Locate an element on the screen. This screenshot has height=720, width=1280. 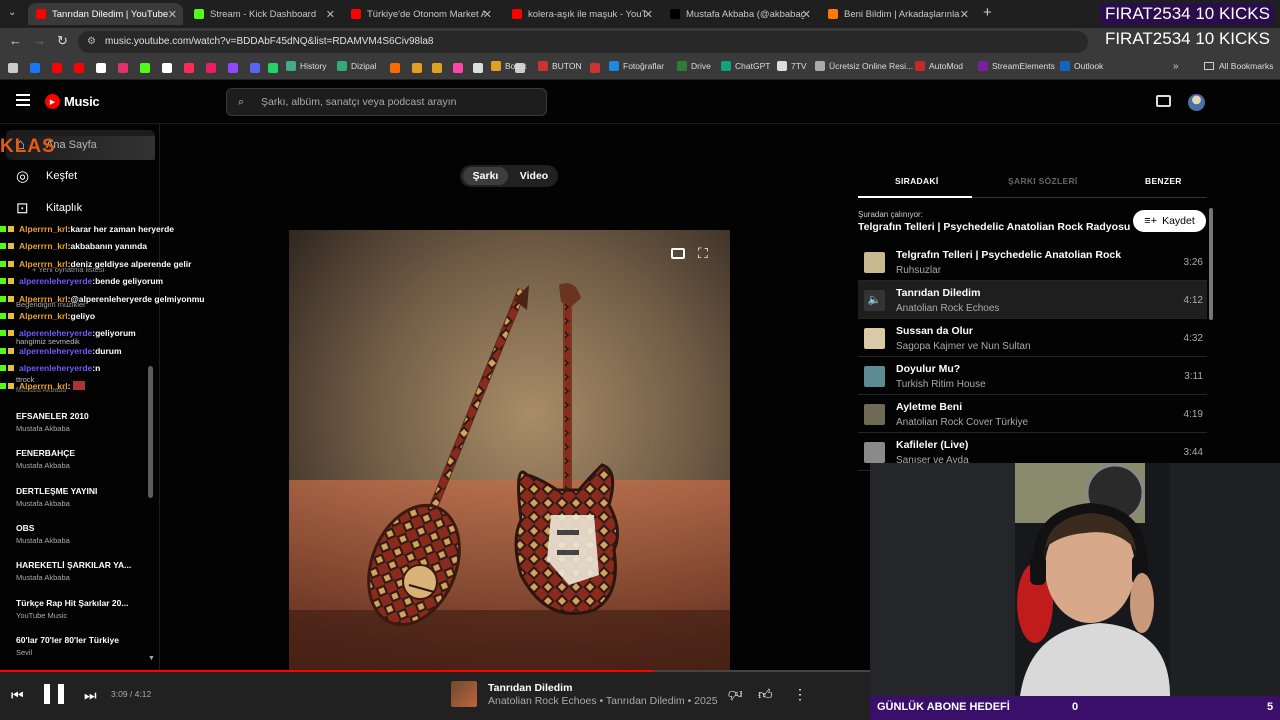
klas-overlay: KLAS is located at coordinates (77, 148).